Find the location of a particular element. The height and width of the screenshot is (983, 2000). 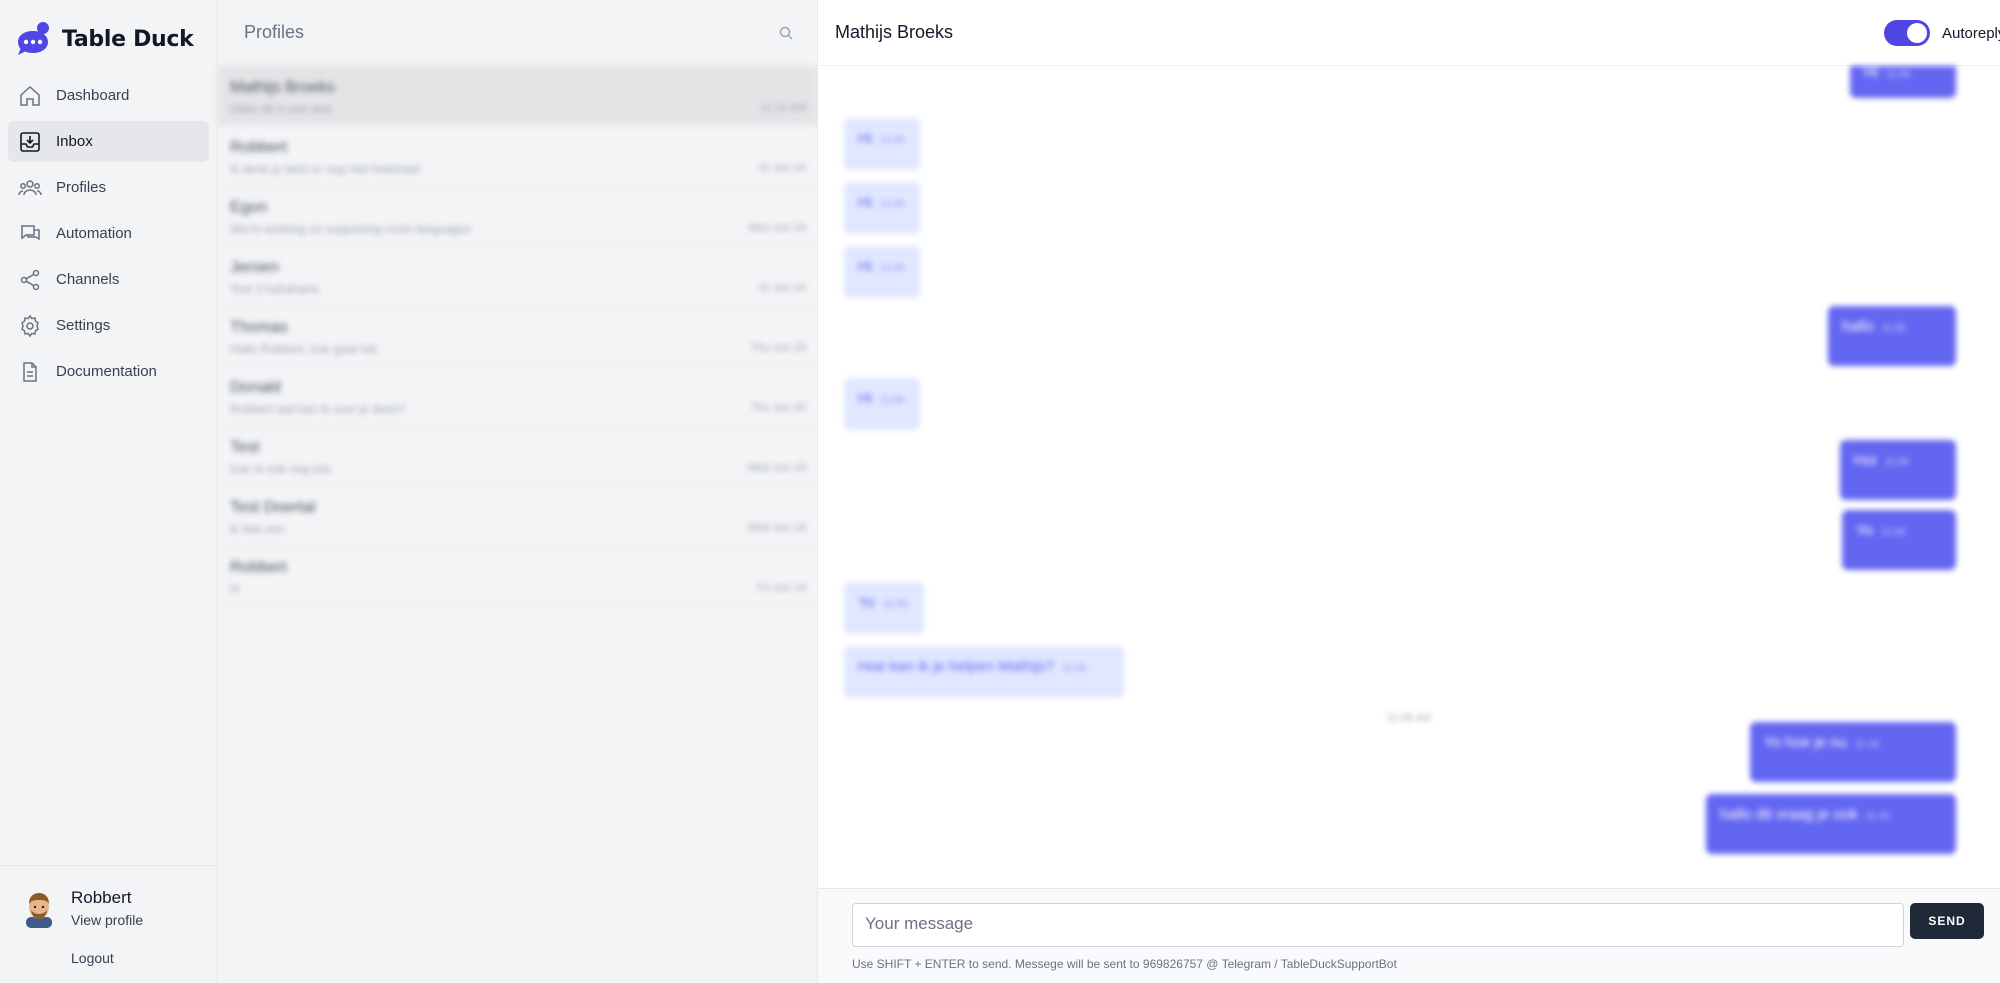

conversation-time: 11:16 AM is located at coordinates (783, 108).